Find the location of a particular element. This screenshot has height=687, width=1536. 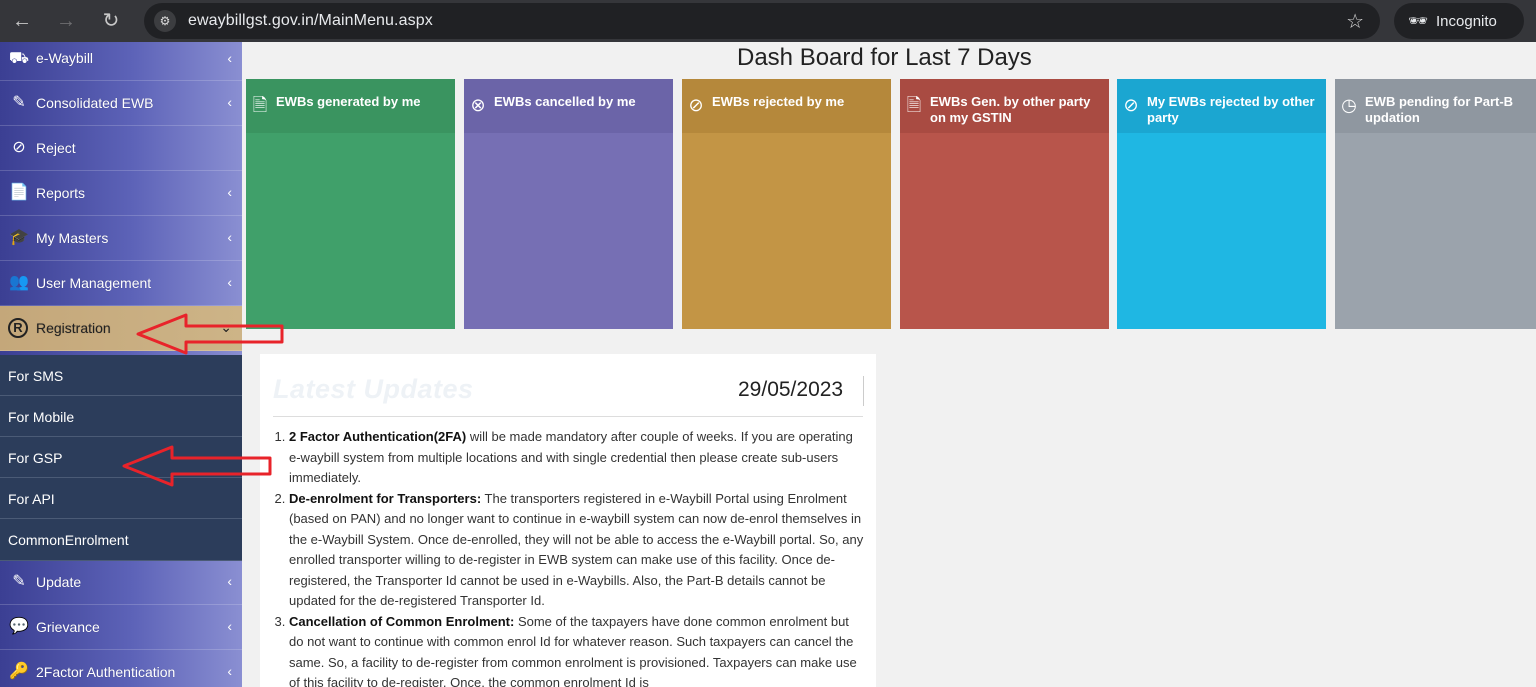

tile-ewbs-gen-by-other-party: 🗎 EWBs Gen. by other party on my GSTIN is located at coordinates (1004, 204).